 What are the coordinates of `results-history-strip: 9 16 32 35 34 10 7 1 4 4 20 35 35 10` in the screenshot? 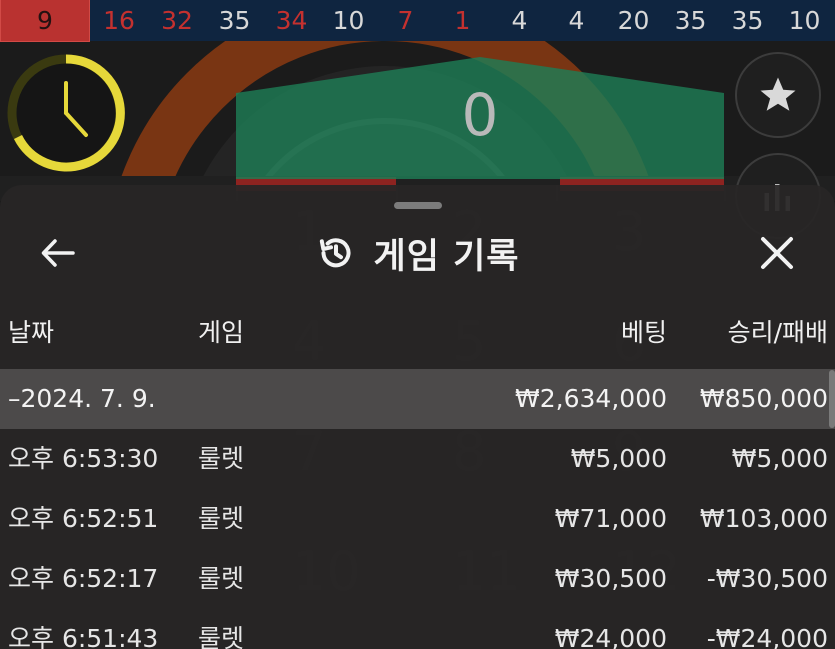 It's located at (417, 21).